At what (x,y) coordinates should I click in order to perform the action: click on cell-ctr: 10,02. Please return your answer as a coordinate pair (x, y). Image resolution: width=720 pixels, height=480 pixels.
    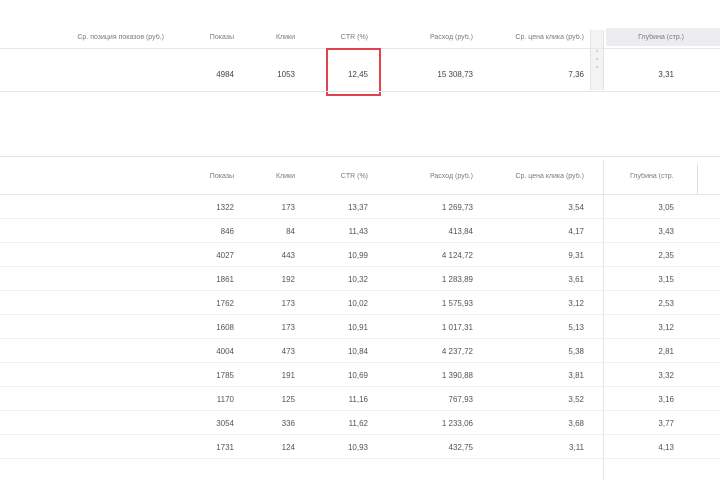
    Looking at the image, I should click on (357, 303).